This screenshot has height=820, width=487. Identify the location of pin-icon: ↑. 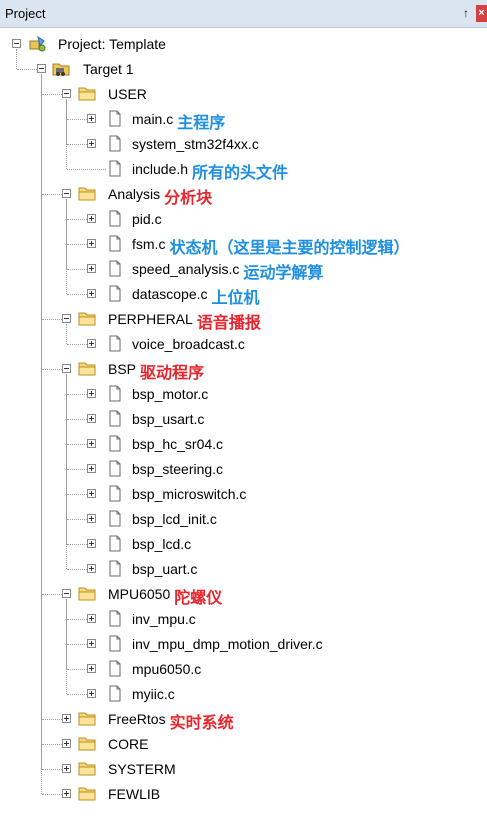
(466, 13).